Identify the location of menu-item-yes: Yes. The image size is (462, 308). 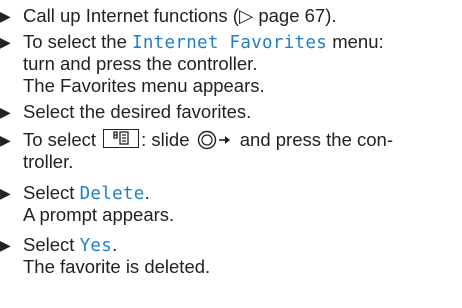
(96, 246).